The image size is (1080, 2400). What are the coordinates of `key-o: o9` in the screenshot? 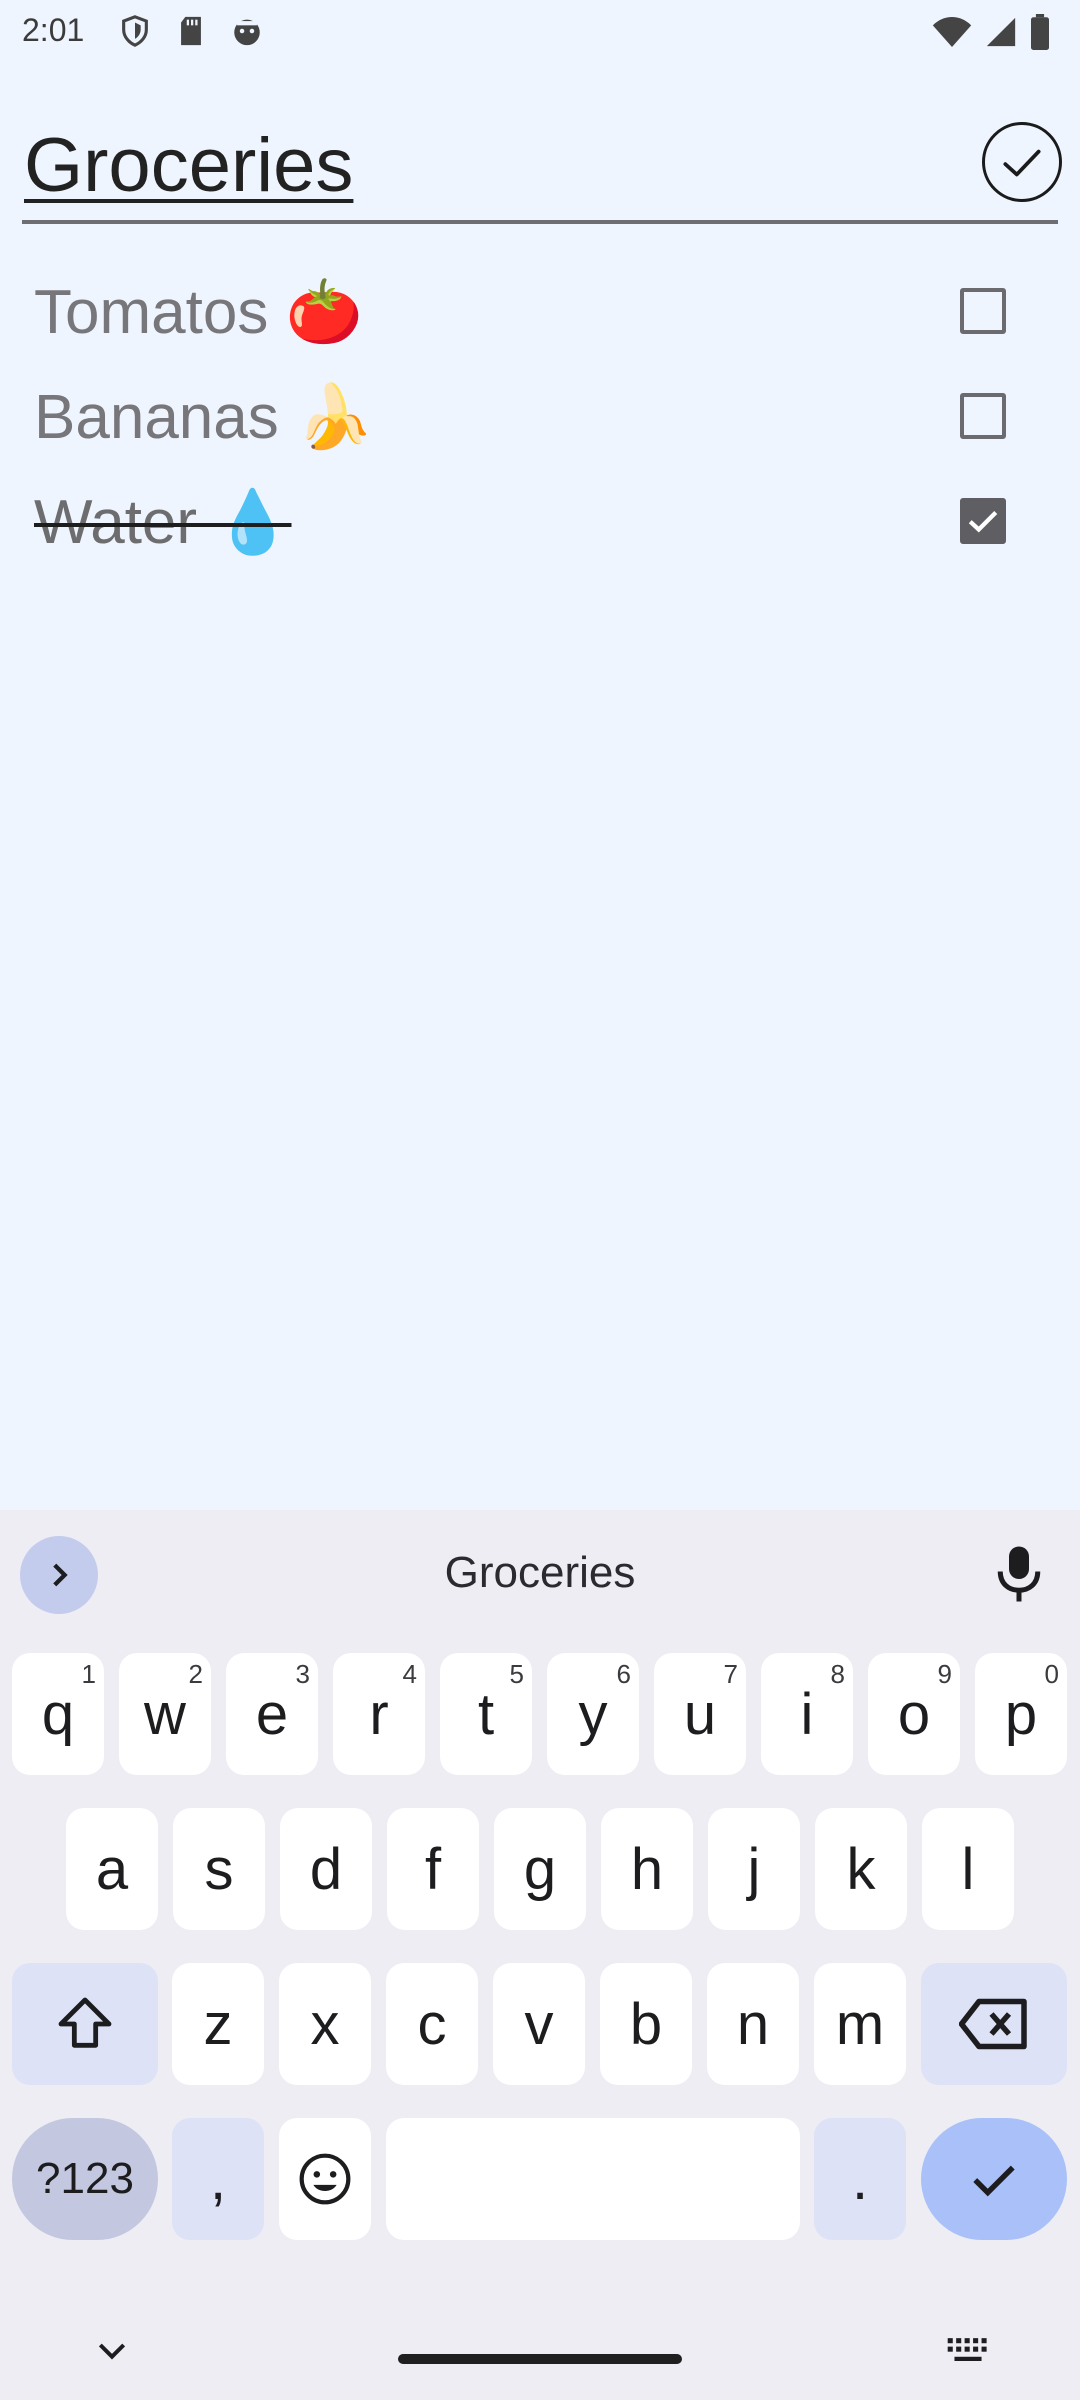 It's located at (914, 1714).